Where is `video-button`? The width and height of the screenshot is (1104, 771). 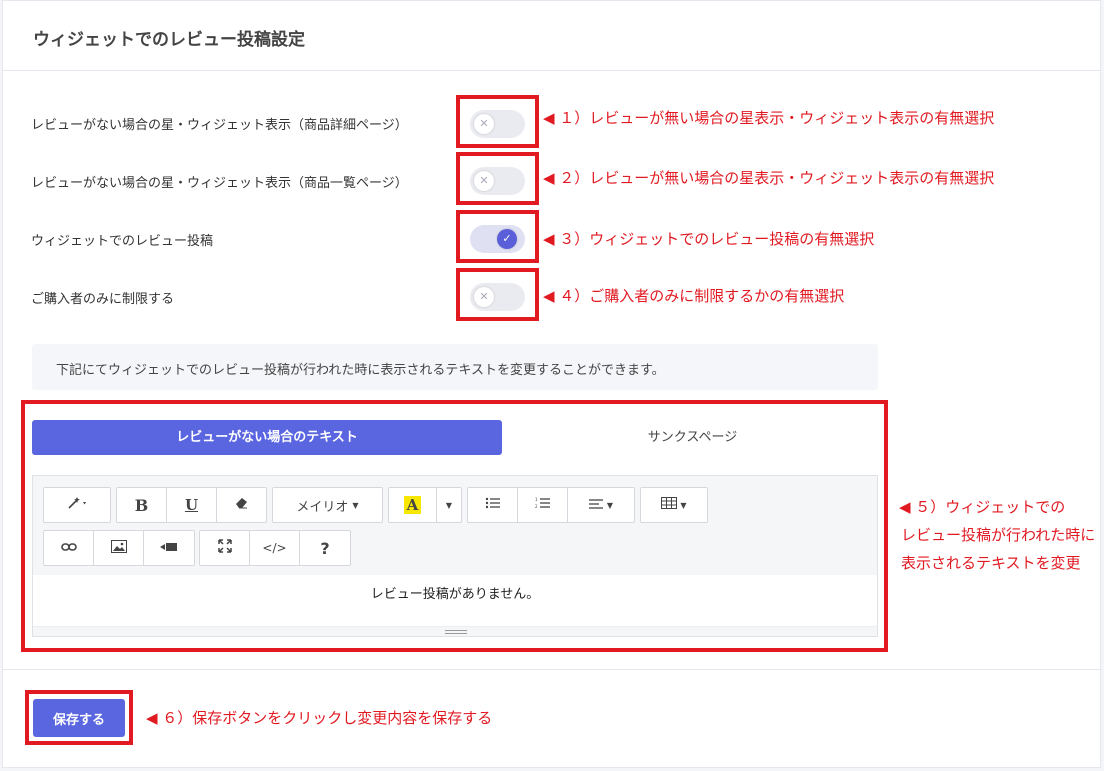
video-button is located at coordinates (169, 548).